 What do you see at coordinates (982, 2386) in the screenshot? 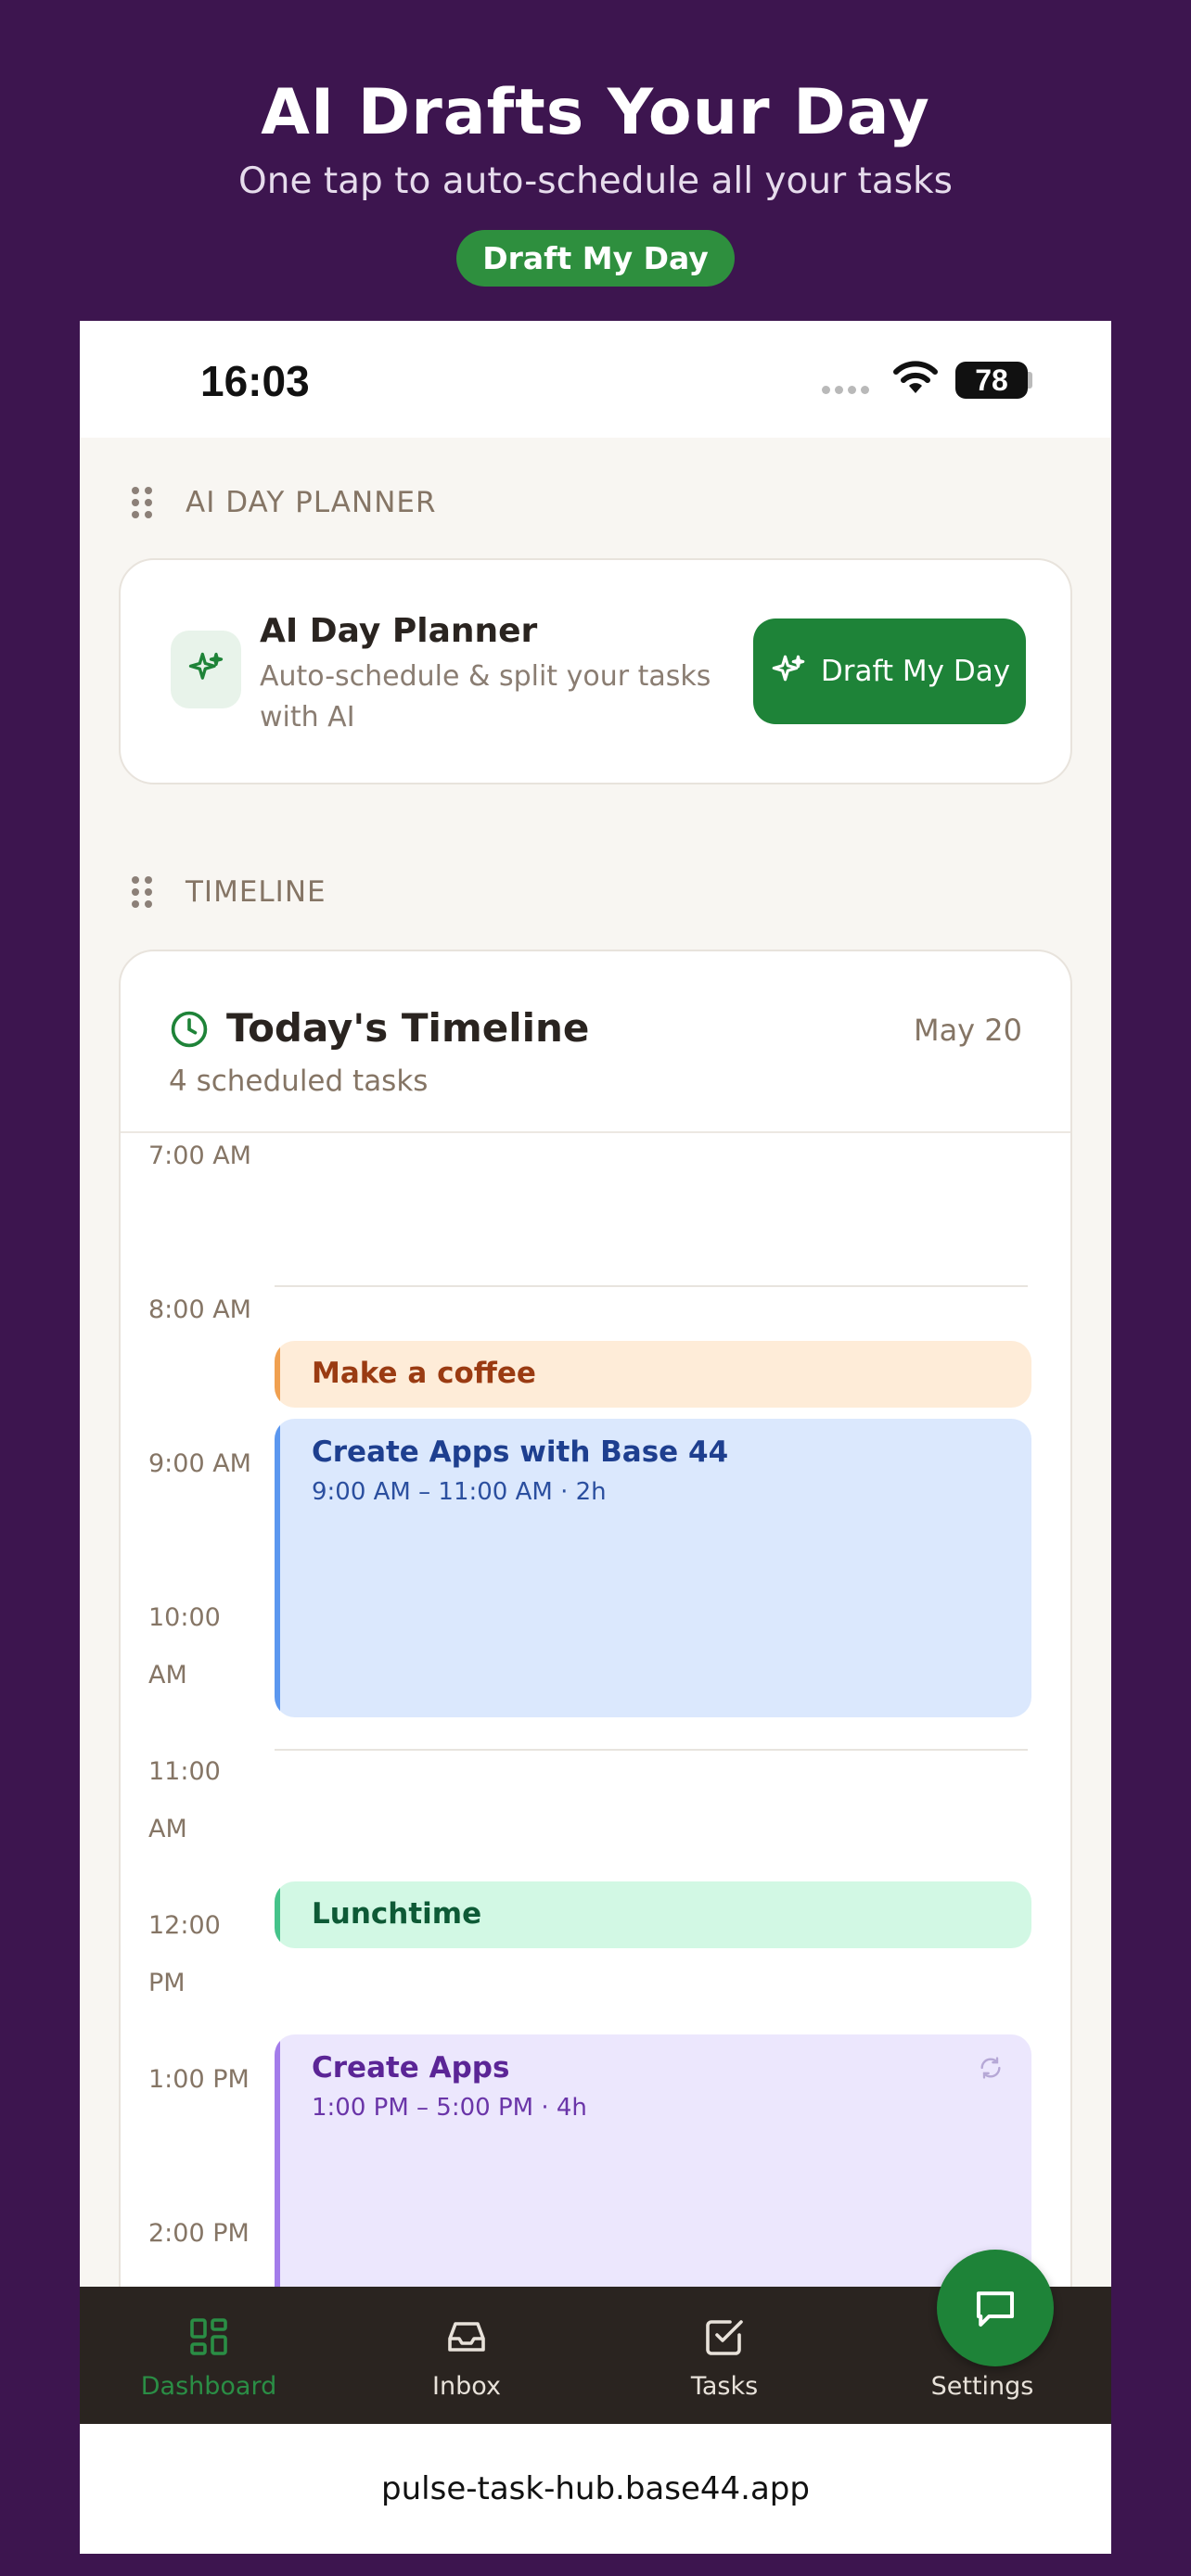
I see `nav-label: Settings` at bounding box center [982, 2386].